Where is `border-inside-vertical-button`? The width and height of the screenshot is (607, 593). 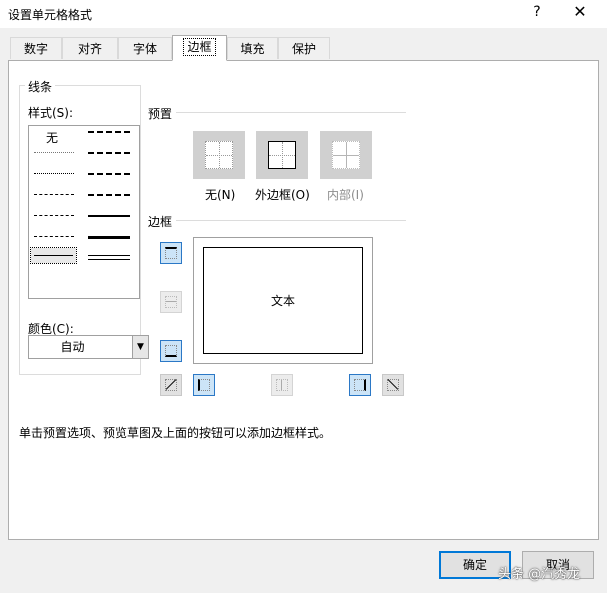
border-inside-vertical-button is located at coordinates (282, 385).